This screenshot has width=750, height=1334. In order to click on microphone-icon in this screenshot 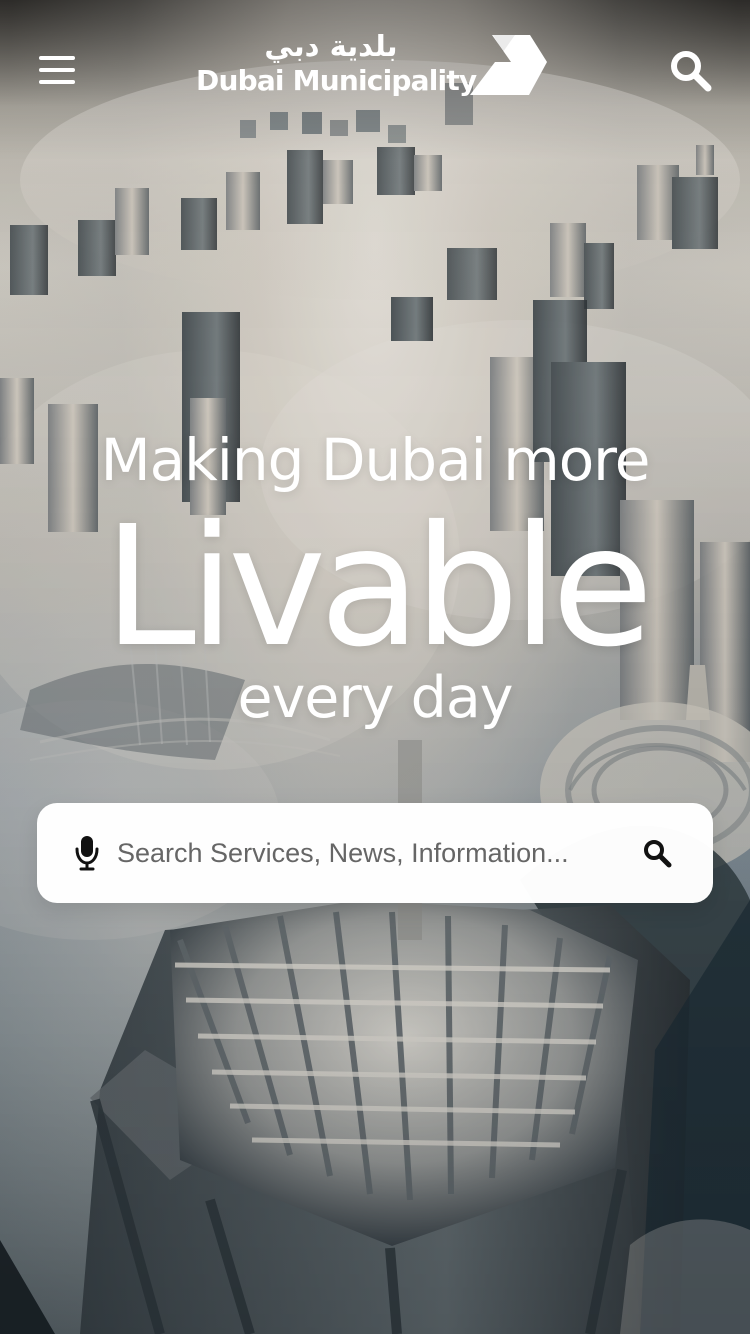, I will do `click(87, 853)`.